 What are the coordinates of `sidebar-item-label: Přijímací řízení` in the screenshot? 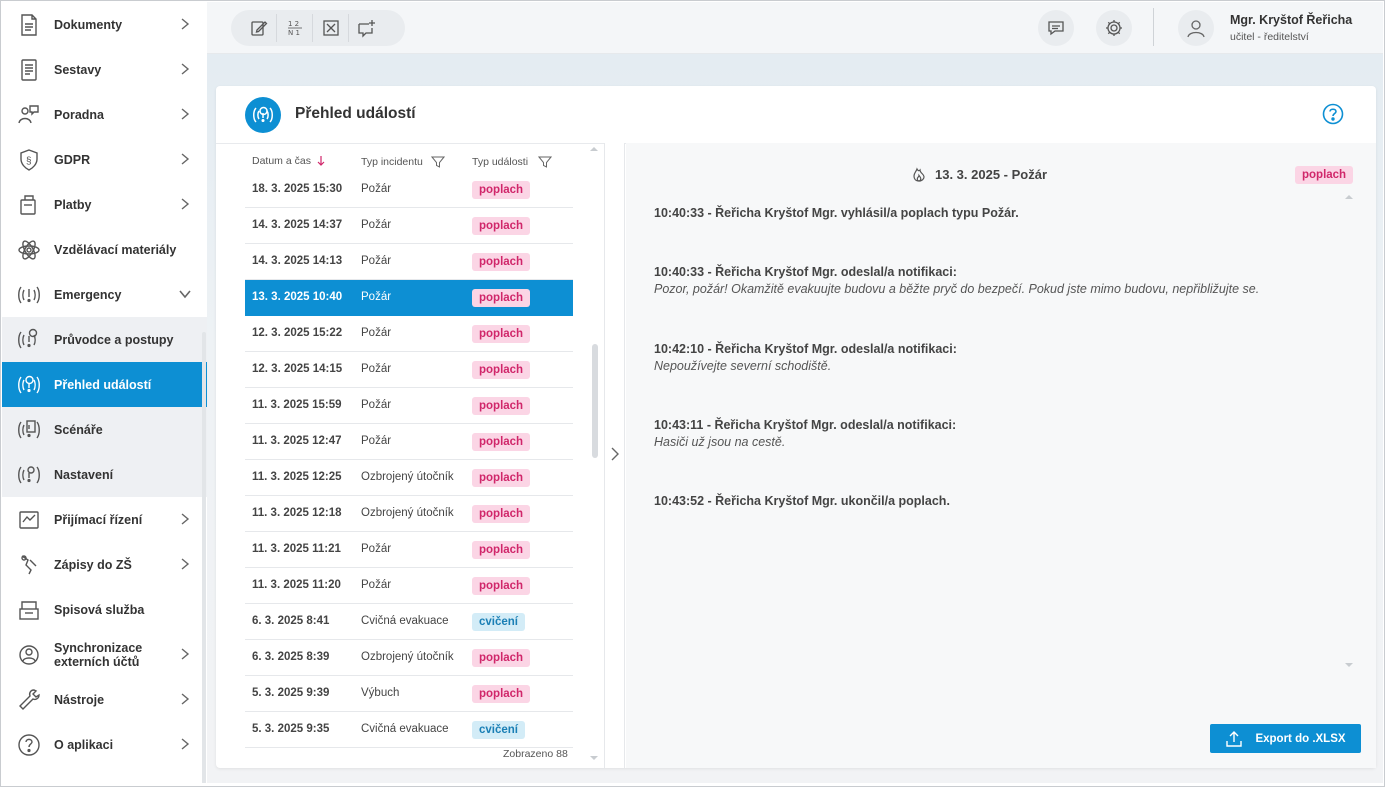 It's located at (98, 519).